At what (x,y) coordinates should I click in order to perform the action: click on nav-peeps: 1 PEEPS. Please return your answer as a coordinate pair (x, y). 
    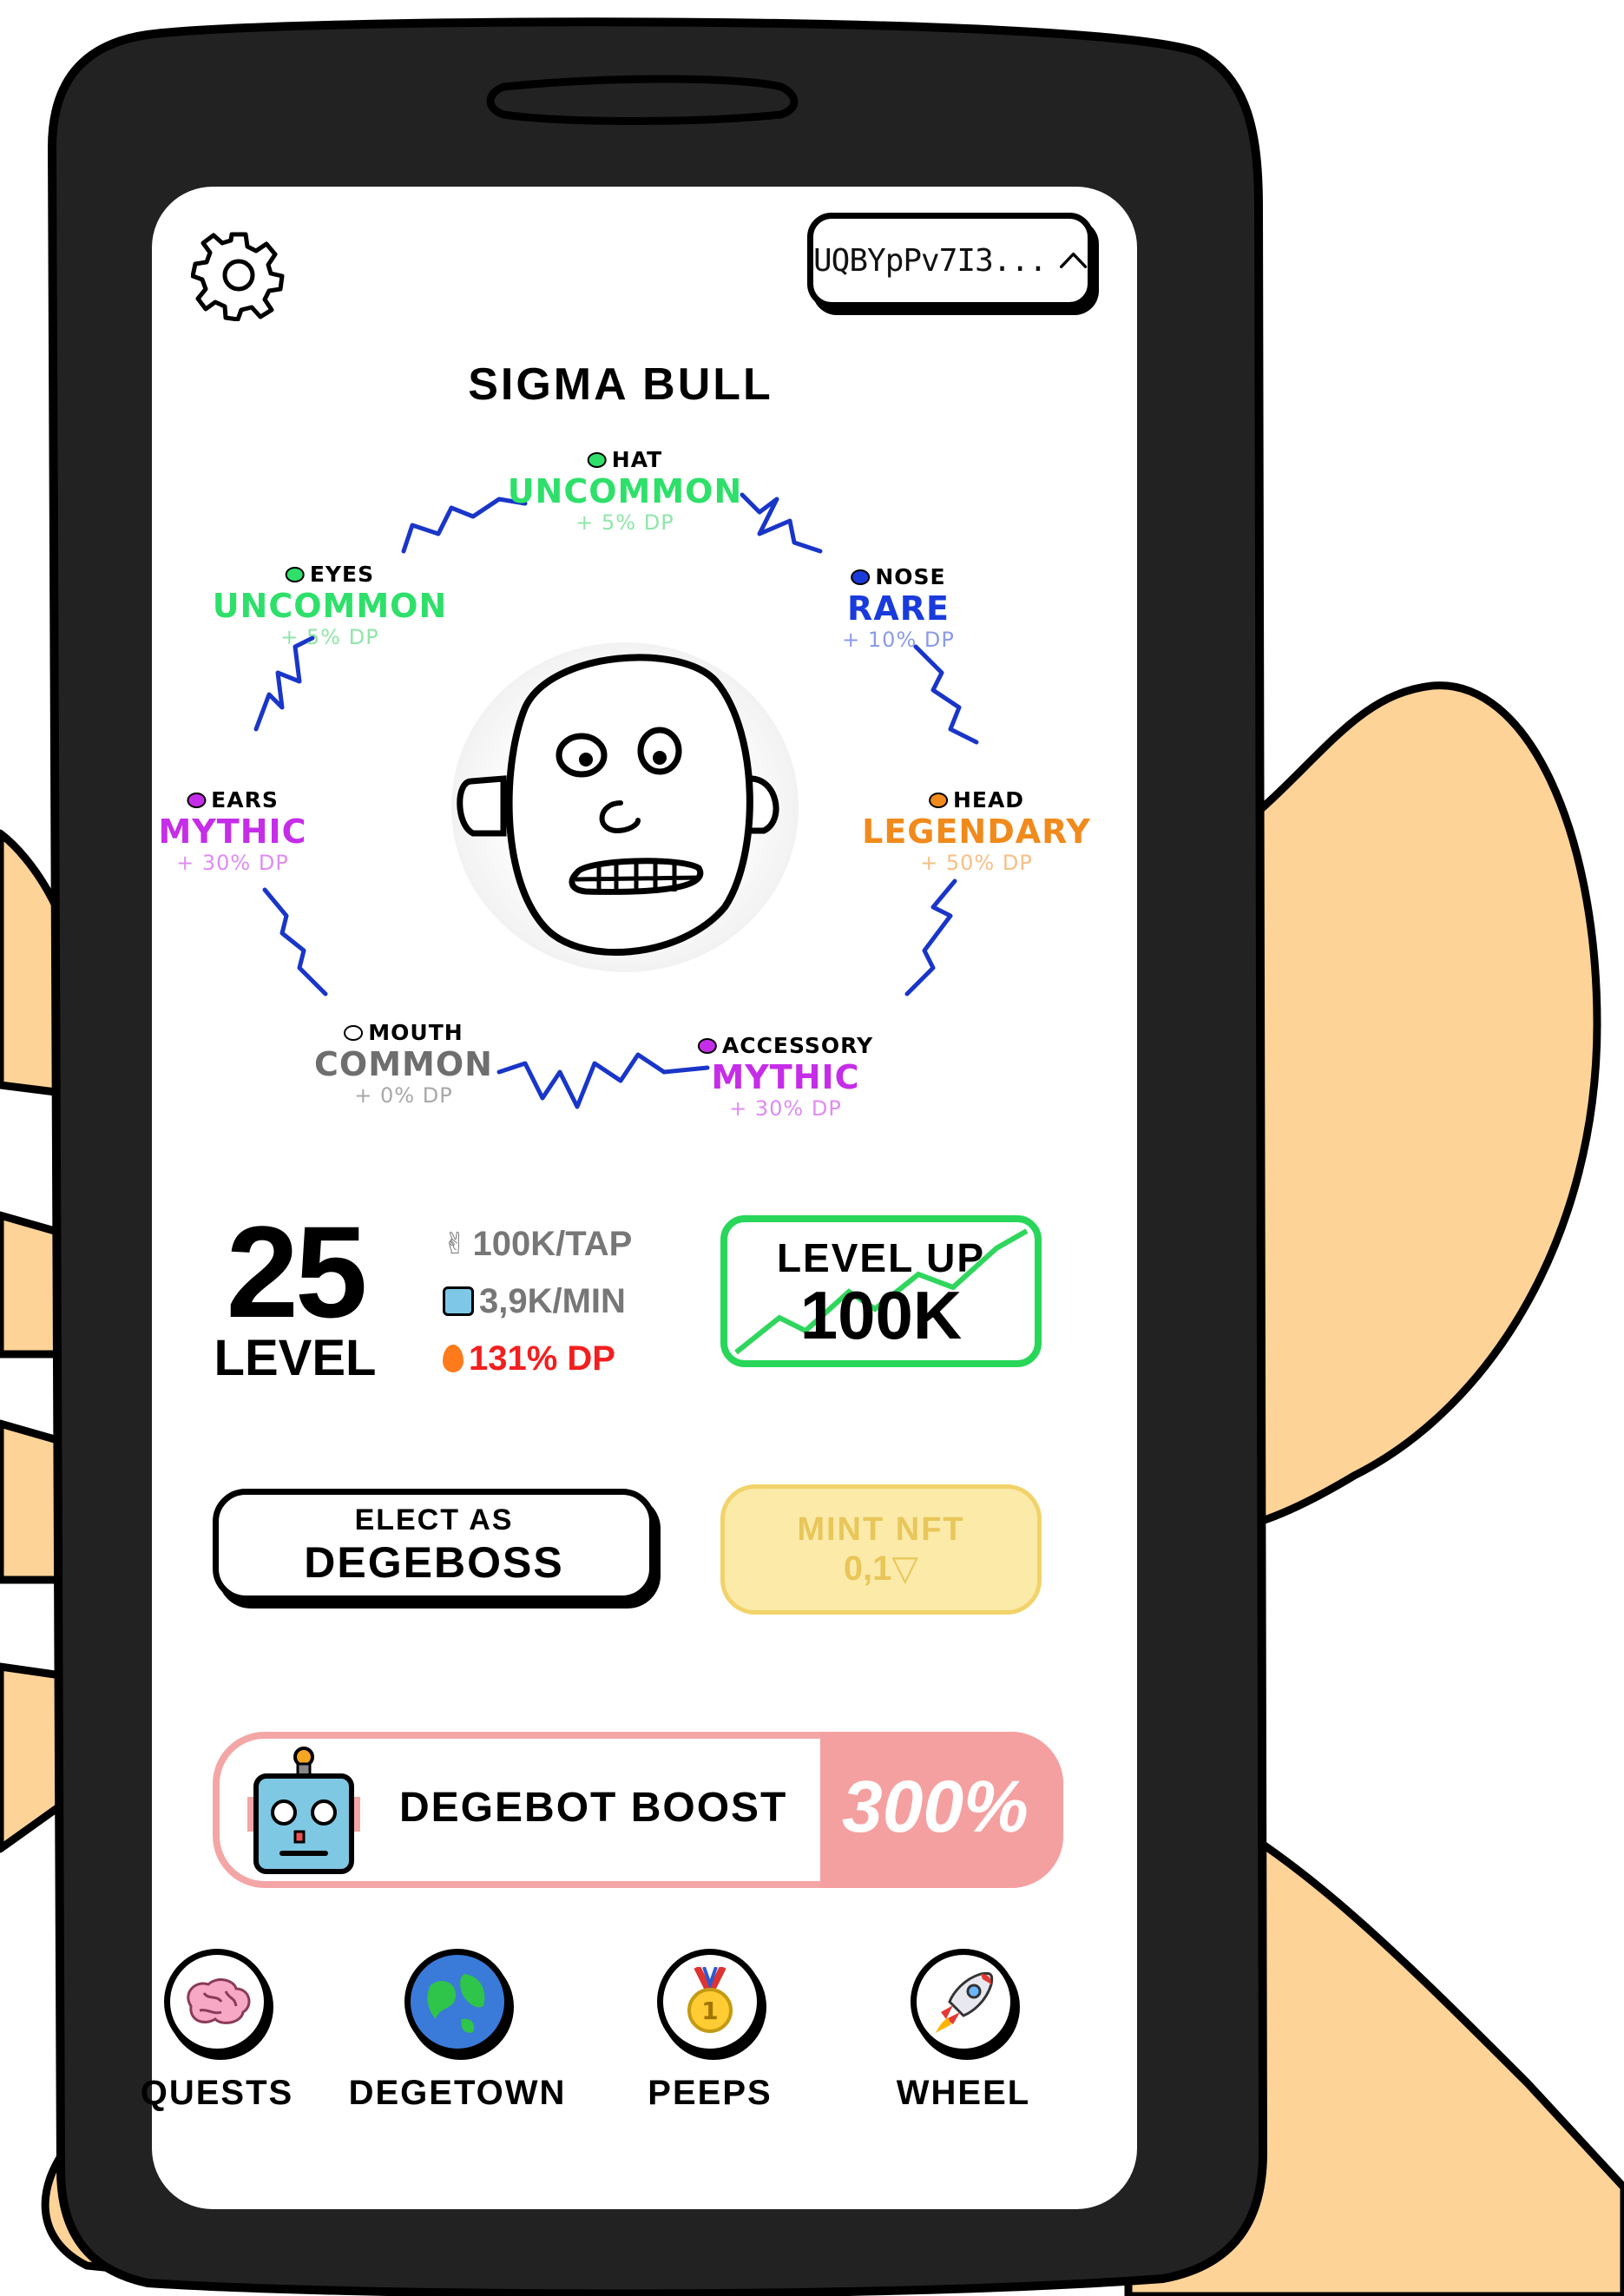
    Looking at the image, I should click on (710, 2031).